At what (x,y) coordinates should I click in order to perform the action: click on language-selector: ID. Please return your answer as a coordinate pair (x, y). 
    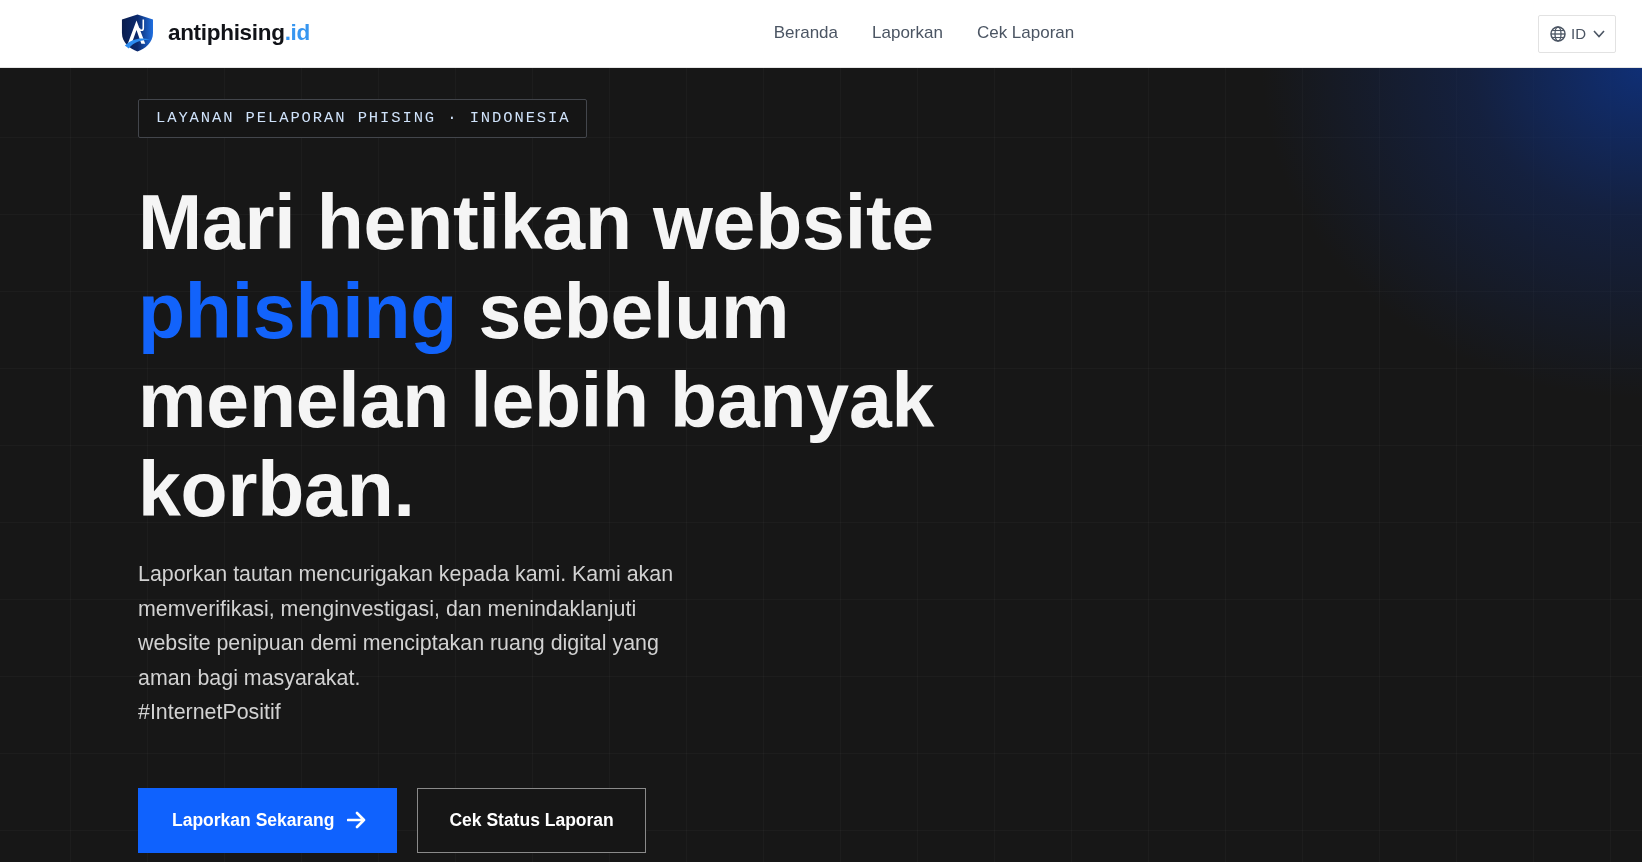
    Looking at the image, I should click on (1577, 33).